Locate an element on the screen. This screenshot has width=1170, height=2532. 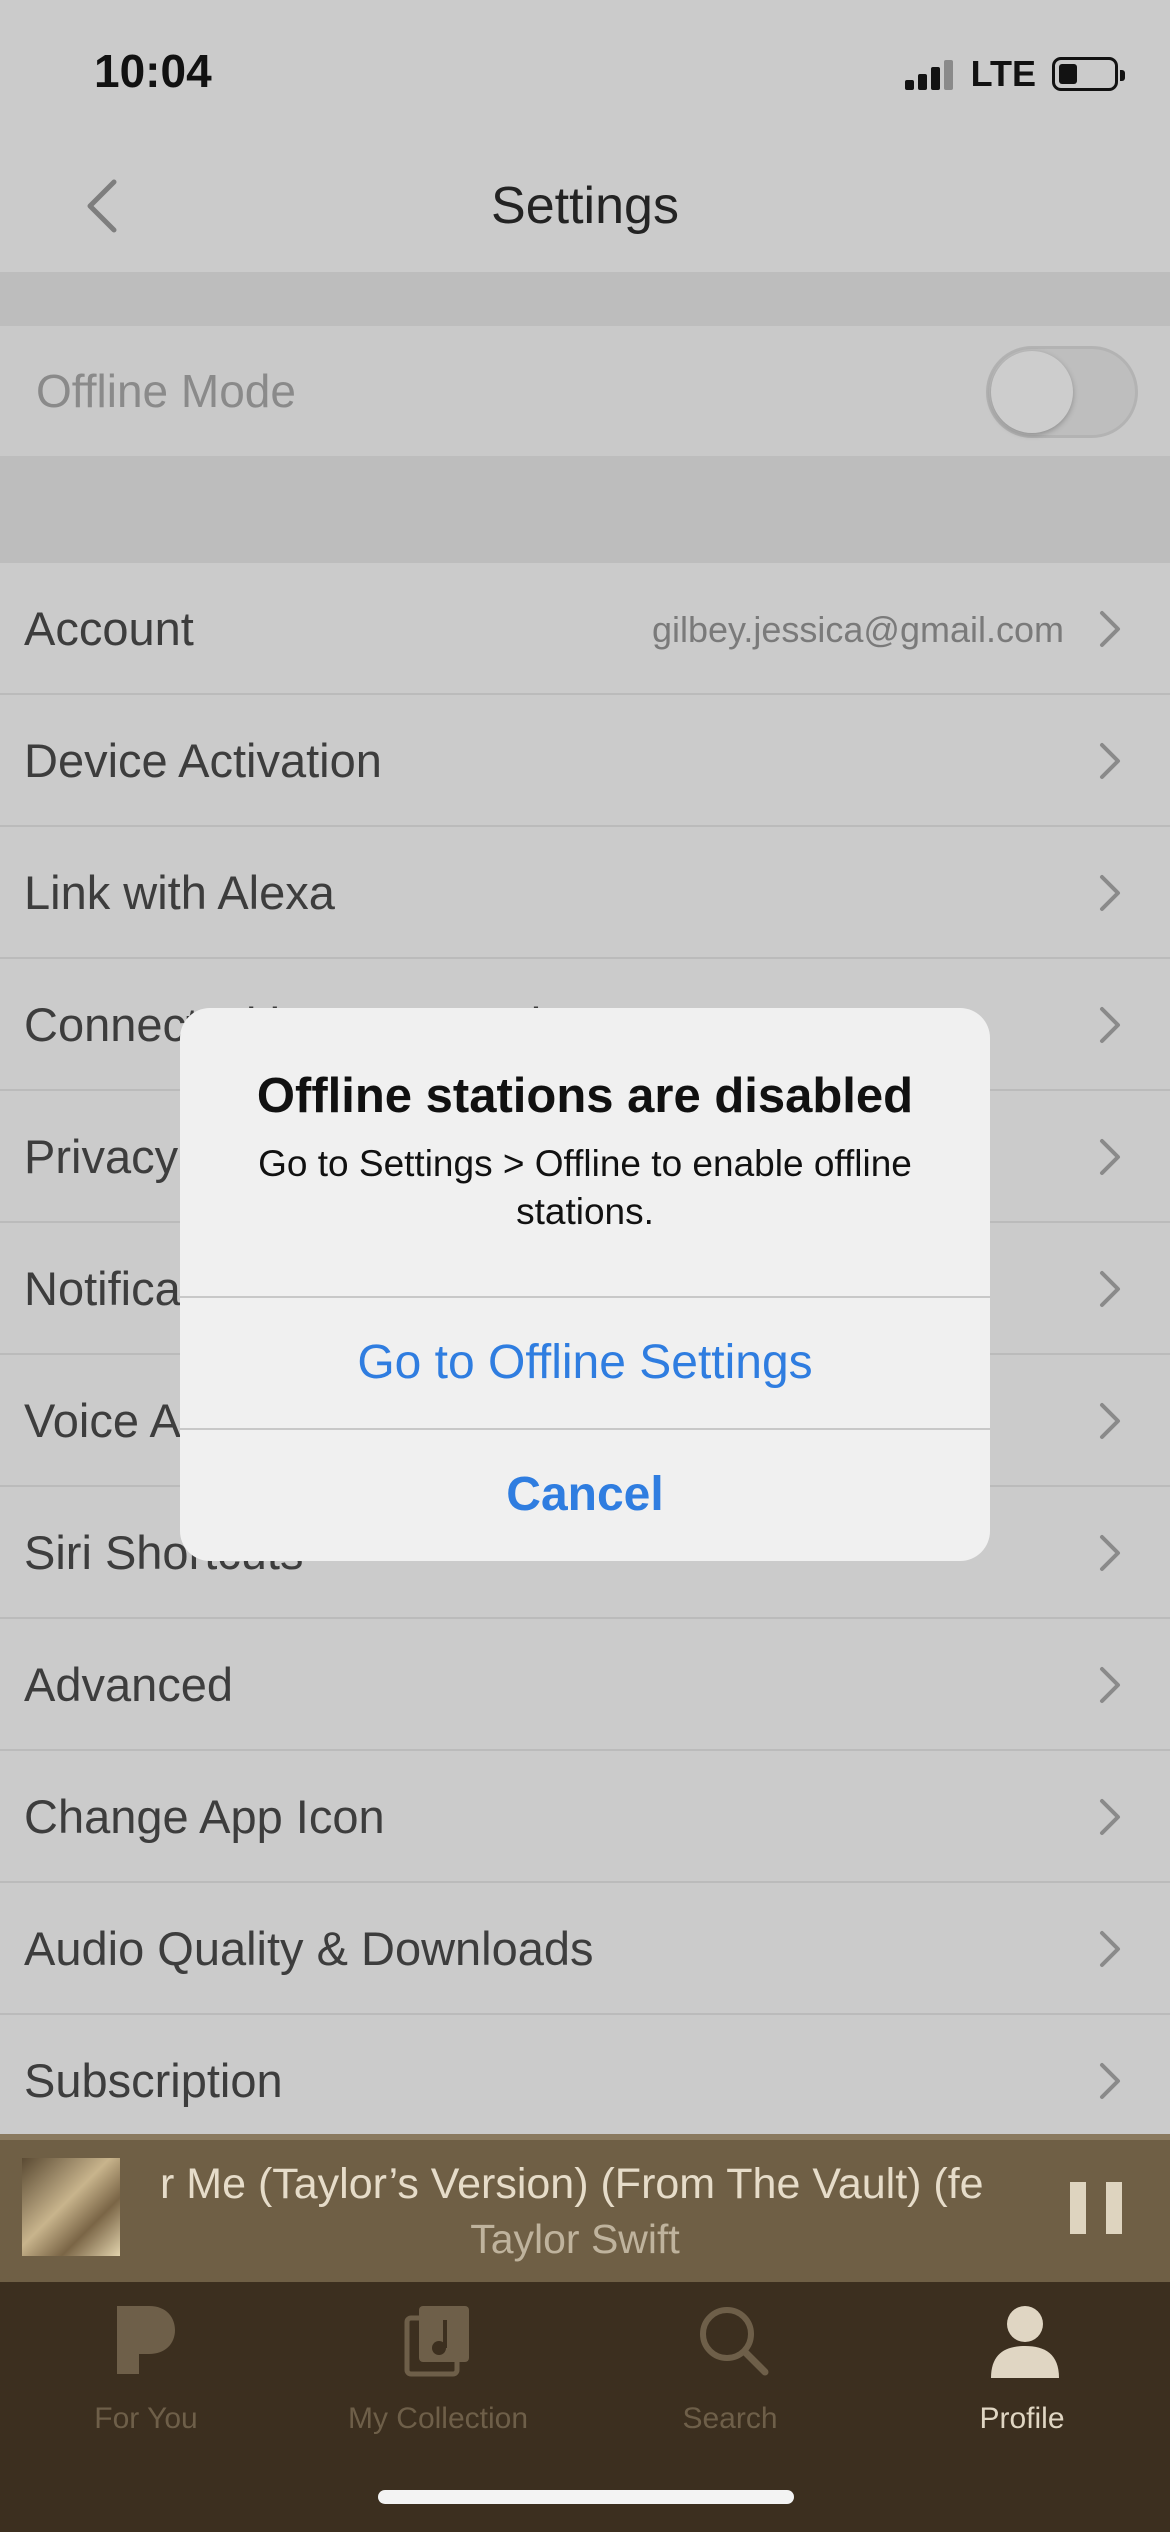
tab-label: My Collection is located at coordinates (438, 2418).